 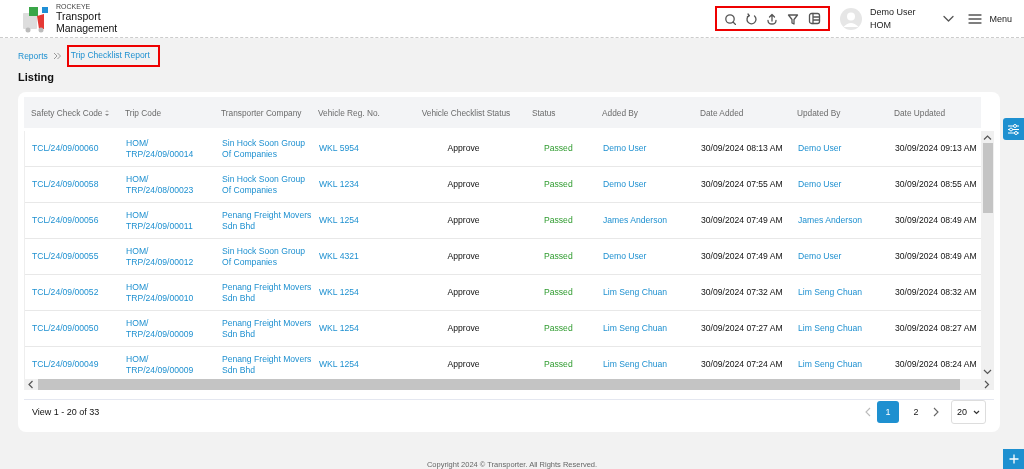 I want to click on avatar-icon, so click(x=850, y=18).